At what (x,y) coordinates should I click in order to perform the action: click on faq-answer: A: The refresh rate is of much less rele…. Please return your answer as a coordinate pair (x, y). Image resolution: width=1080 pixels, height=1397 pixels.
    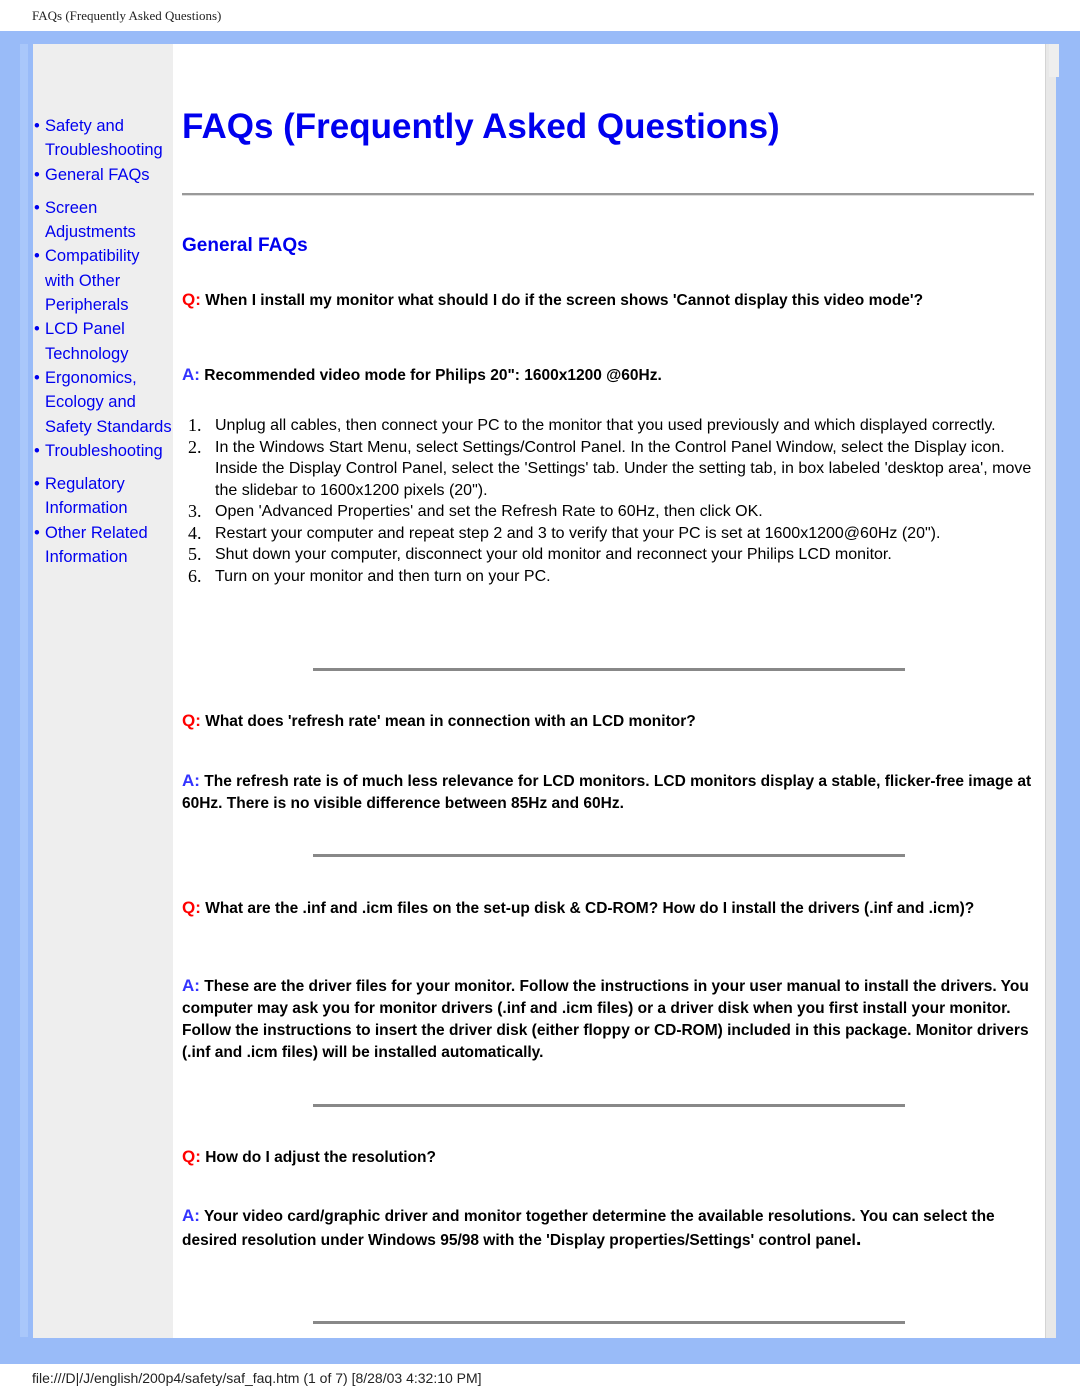
    Looking at the image, I should click on (608, 792).